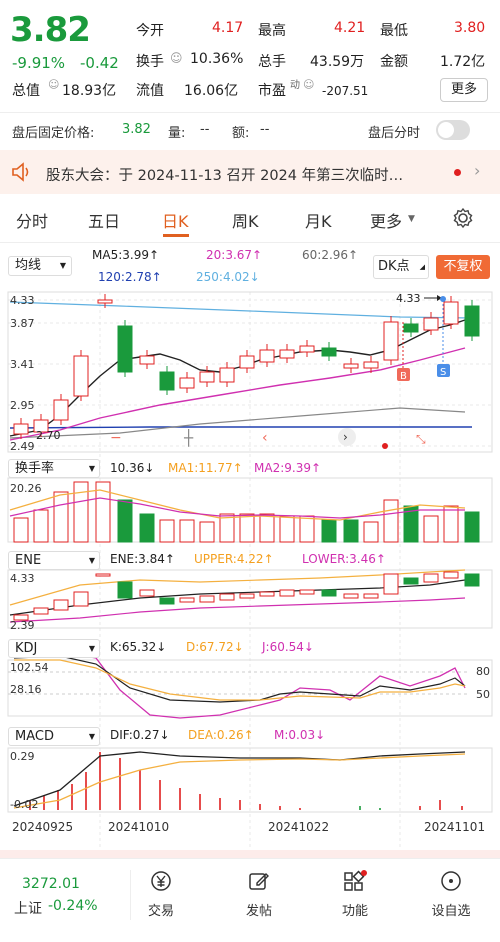 The image size is (500, 942). I want to click on grid-icon, so click(355, 880).